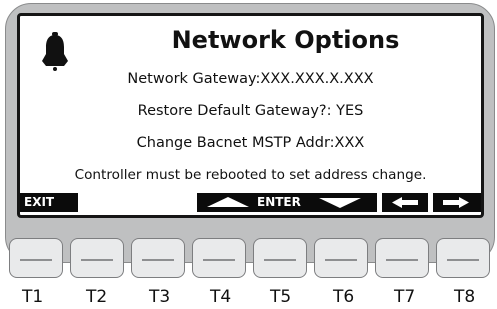 Image resolution: width=497 pixels, height=309 pixels. I want to click on hard-key-t7, so click(402, 258).